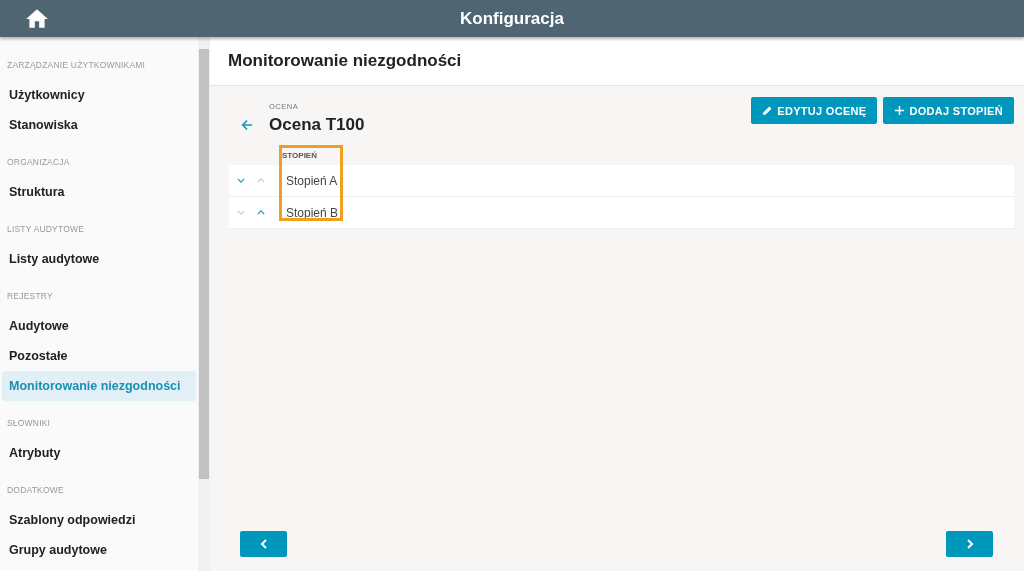 This screenshot has width=1024, height=571. I want to click on previous-button, so click(263, 544).